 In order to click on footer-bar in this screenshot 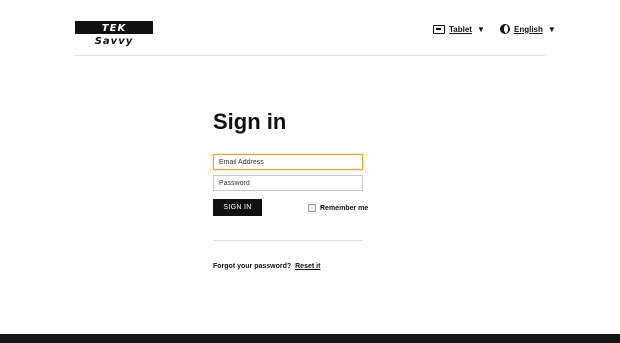, I will do `click(310, 338)`.